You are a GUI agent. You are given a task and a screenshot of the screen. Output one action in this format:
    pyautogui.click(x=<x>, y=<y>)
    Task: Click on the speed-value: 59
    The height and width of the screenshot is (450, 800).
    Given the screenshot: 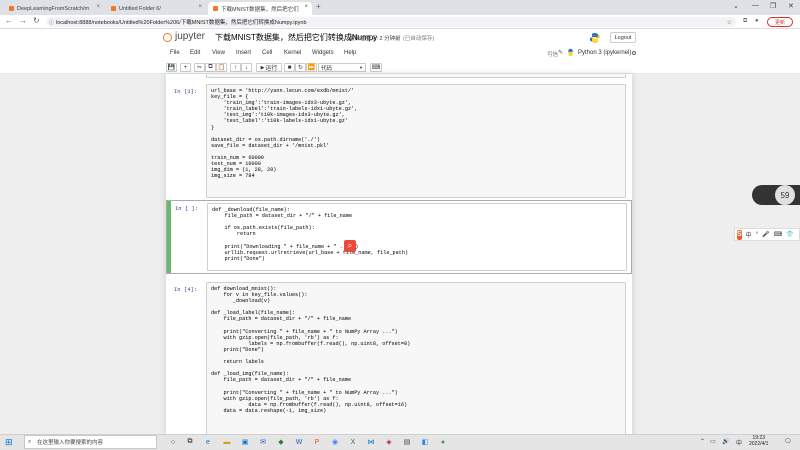 What is the action you would take?
    pyautogui.click(x=785, y=195)
    